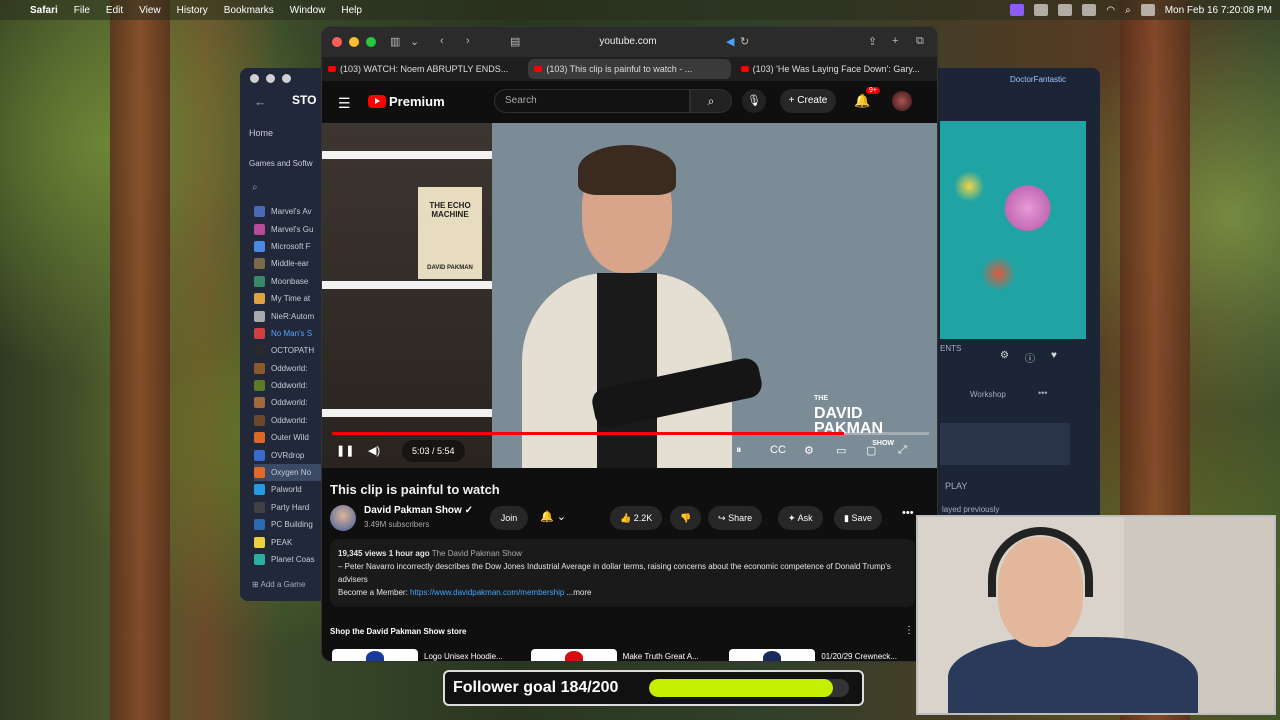  What do you see at coordinates (418, 510) in the screenshot?
I see `channel-name: David Pakman Show ✓` at bounding box center [418, 510].